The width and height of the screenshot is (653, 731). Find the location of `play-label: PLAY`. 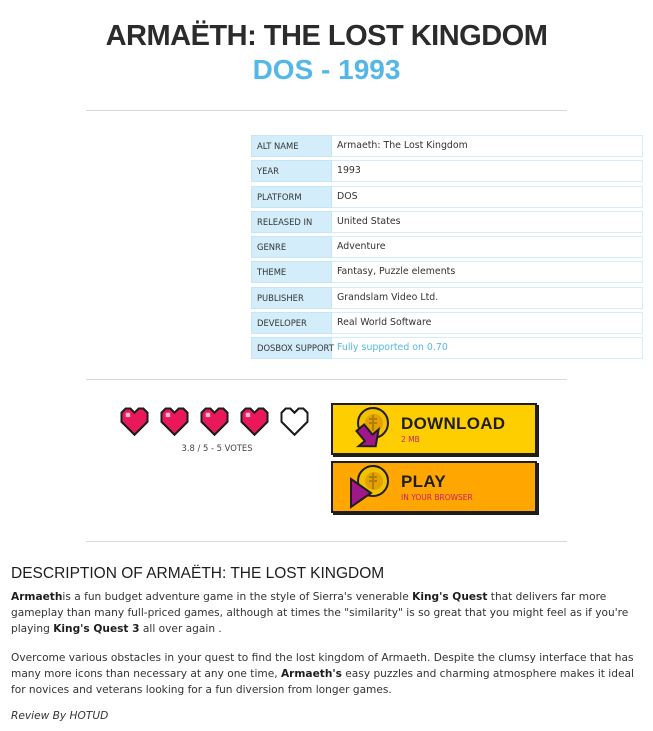

play-label: PLAY is located at coordinates (423, 481).